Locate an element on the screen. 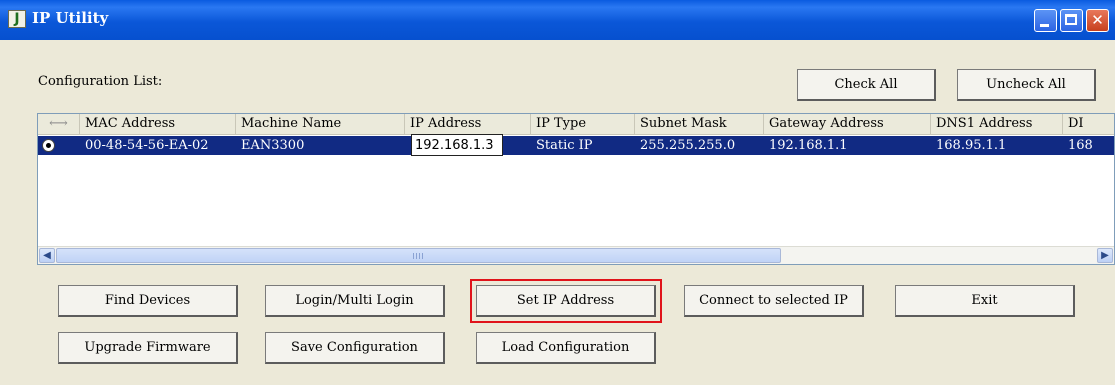 Image resolution: width=1115 pixels, height=385 pixels. cell-machine-name: EAN3300 is located at coordinates (273, 145).